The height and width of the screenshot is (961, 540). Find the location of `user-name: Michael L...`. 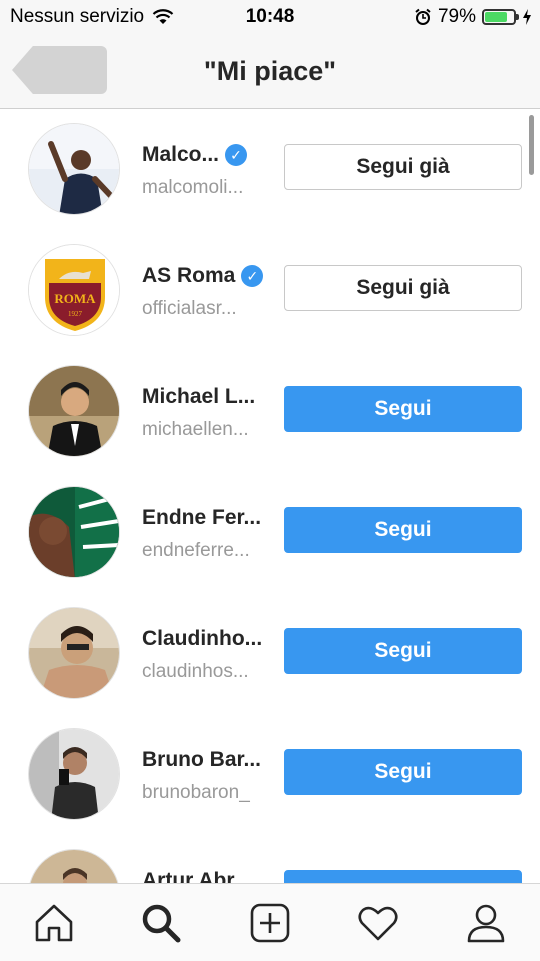

user-name: Michael L... is located at coordinates (198, 397).